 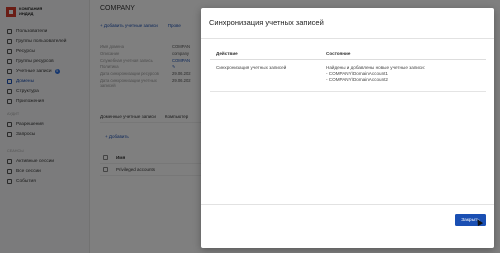 I want to click on dialog-title: Синхронизация учетных записей, so click(x=266, y=22).